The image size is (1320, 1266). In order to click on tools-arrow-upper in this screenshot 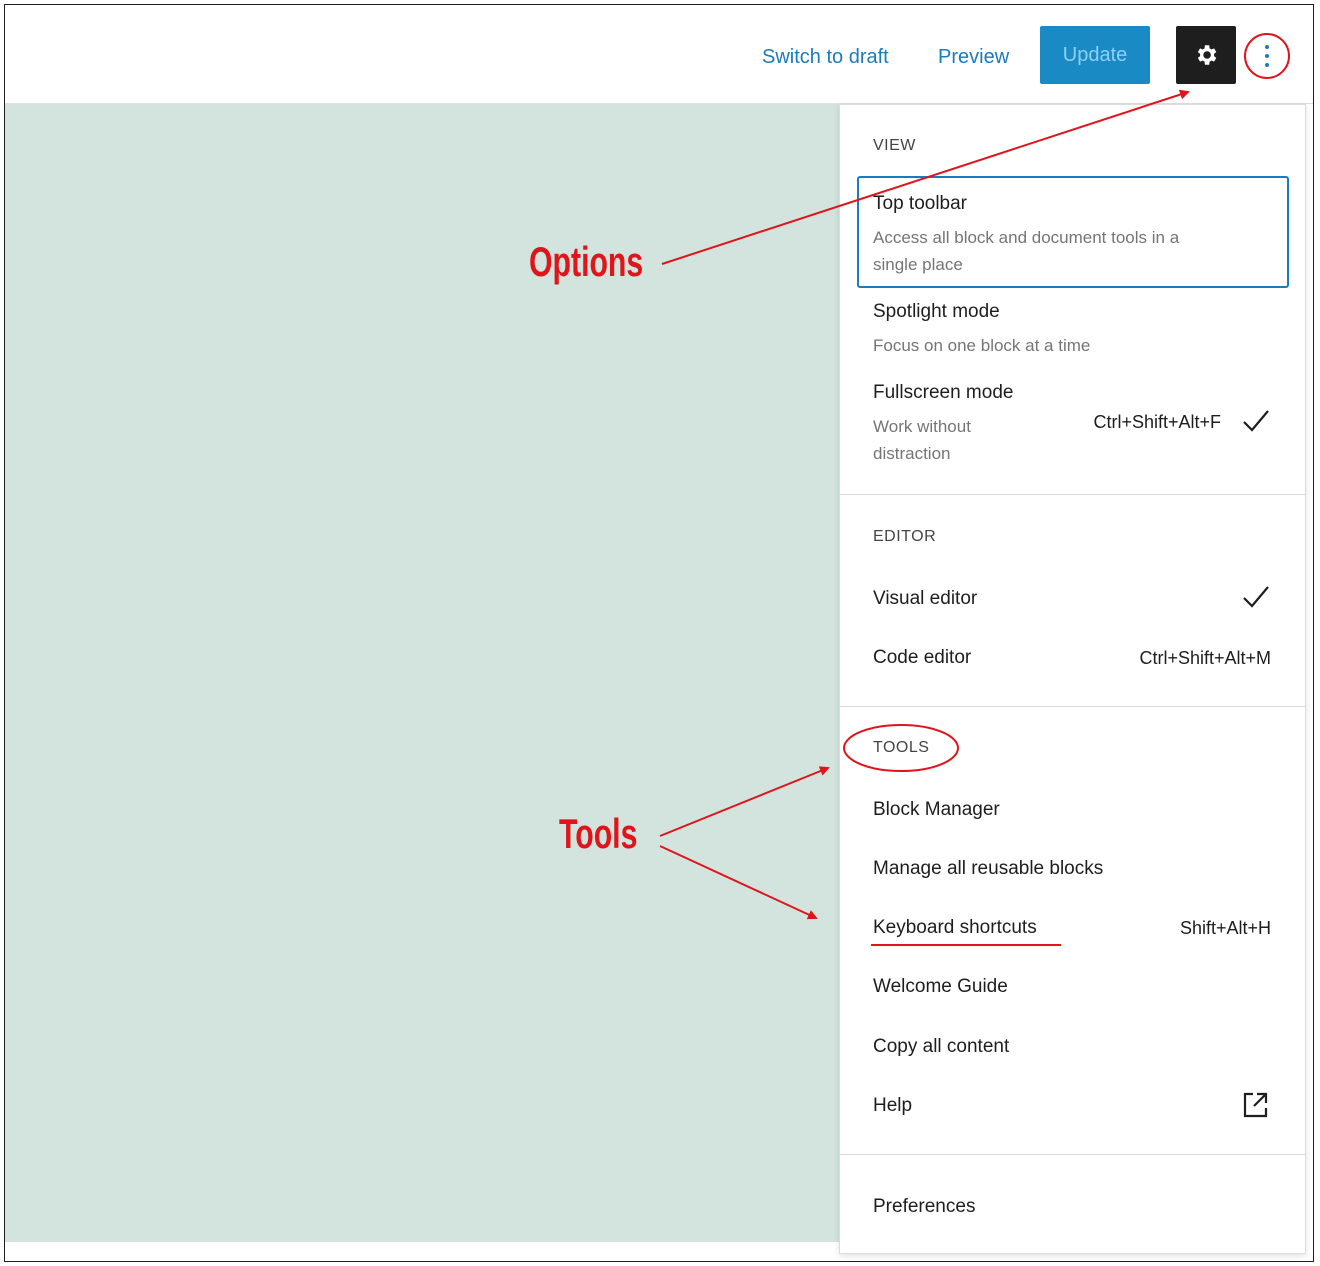, I will do `click(744, 801)`.